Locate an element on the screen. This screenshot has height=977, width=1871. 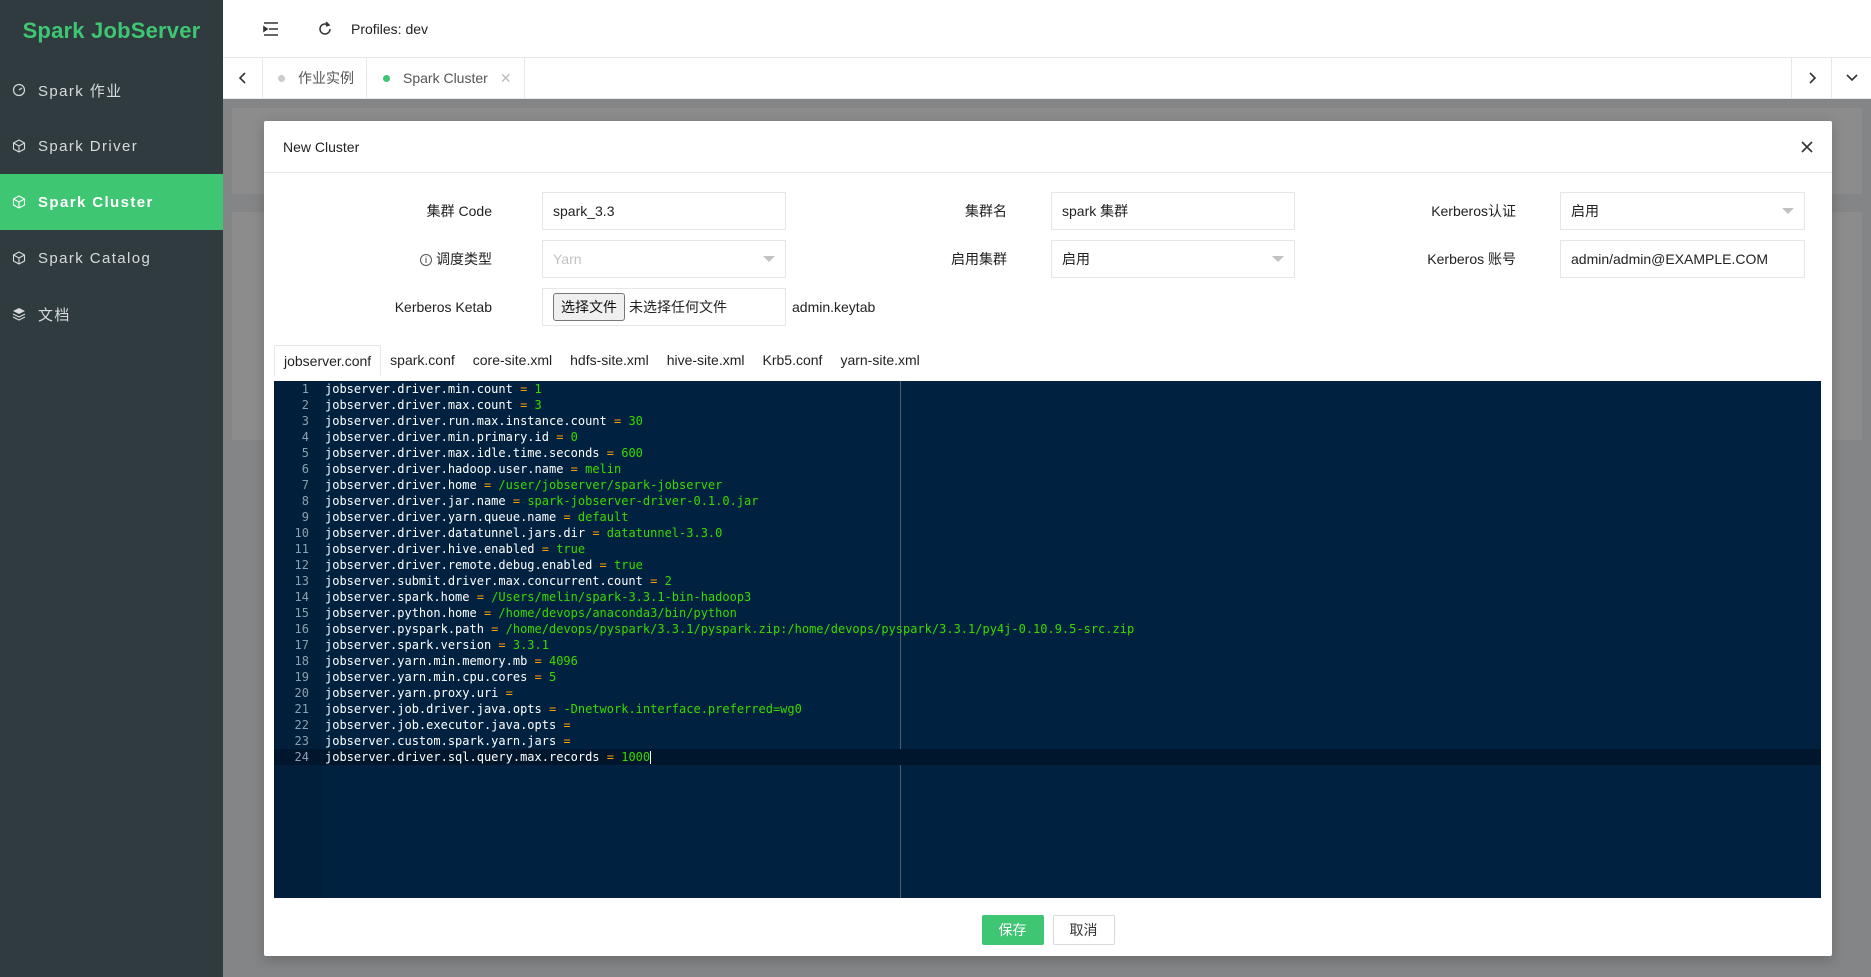
page-tab-spark-cluster: Spark Cluster ✕ is located at coordinates (446, 78).